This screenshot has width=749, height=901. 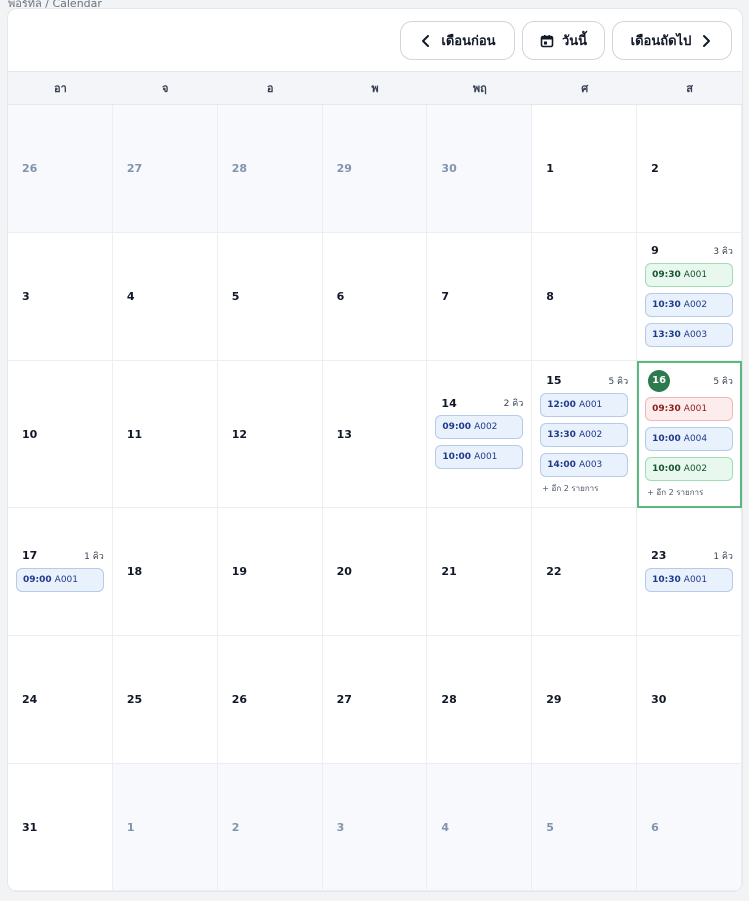 I want to click on day-cell: 7, so click(x=480, y=297).